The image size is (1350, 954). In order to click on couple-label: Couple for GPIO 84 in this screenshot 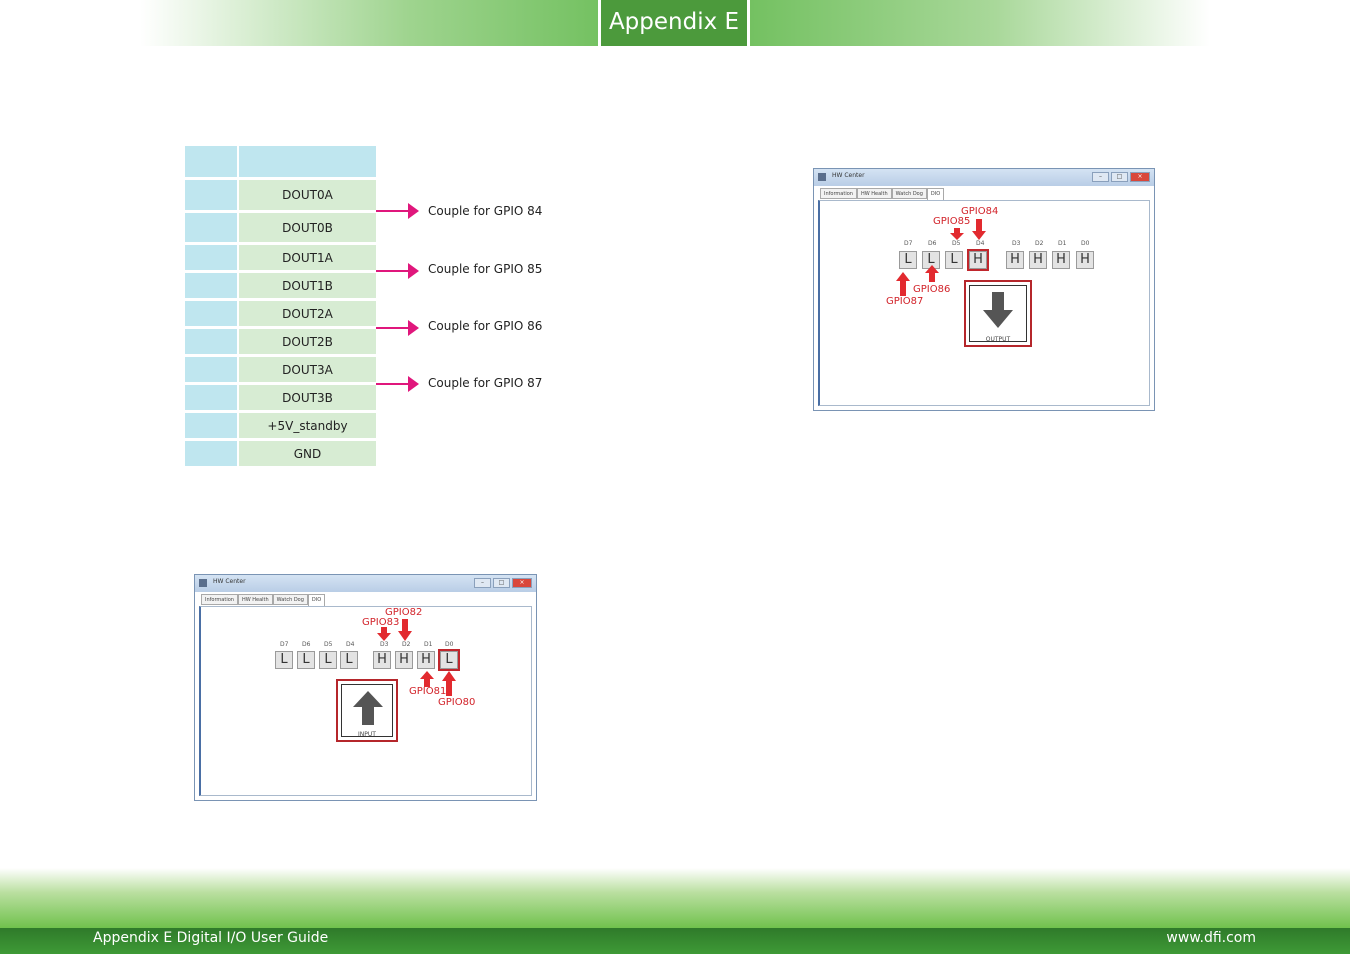, I will do `click(485, 211)`.